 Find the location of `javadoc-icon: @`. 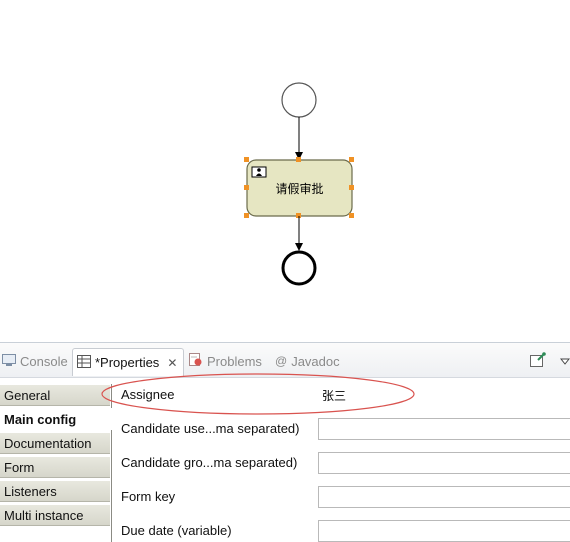

javadoc-icon: @ is located at coordinates (281, 361).